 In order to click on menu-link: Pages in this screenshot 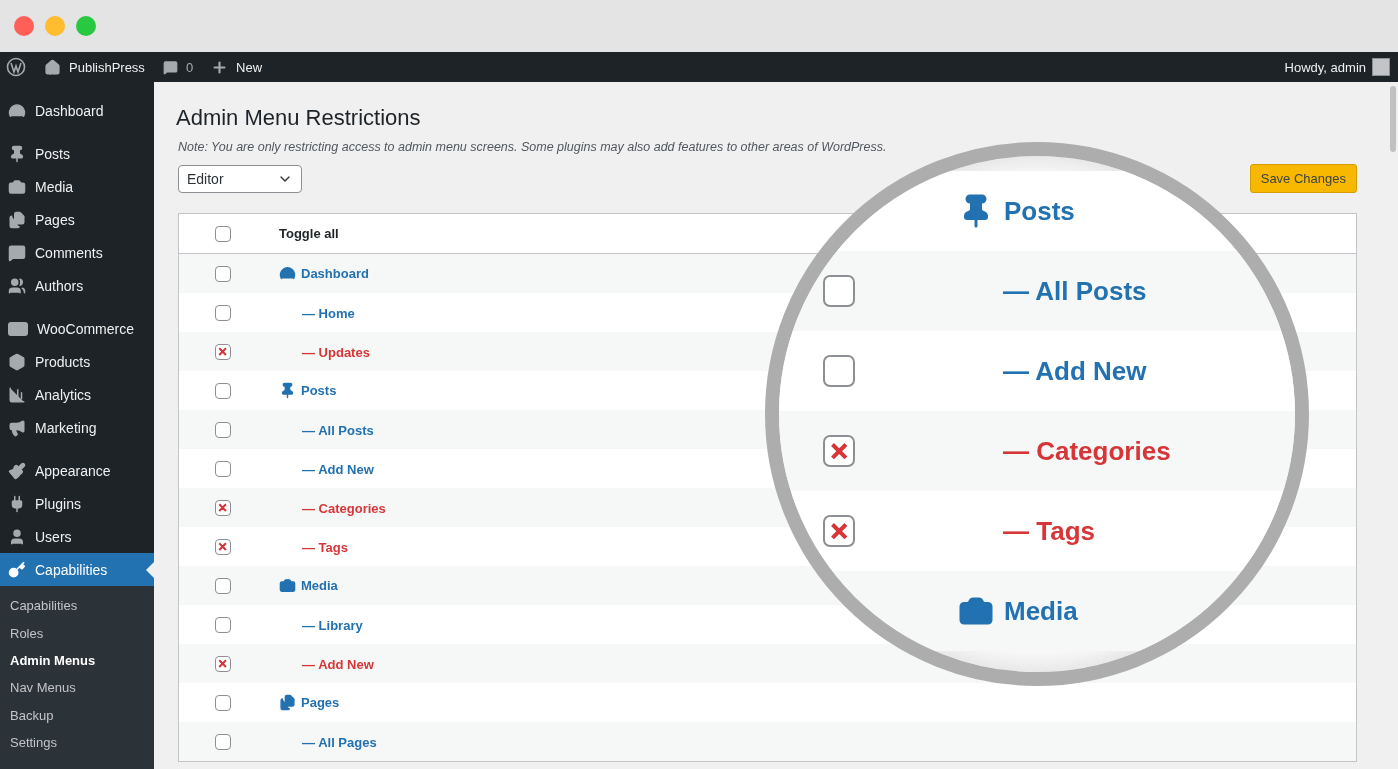, I will do `click(309, 702)`.